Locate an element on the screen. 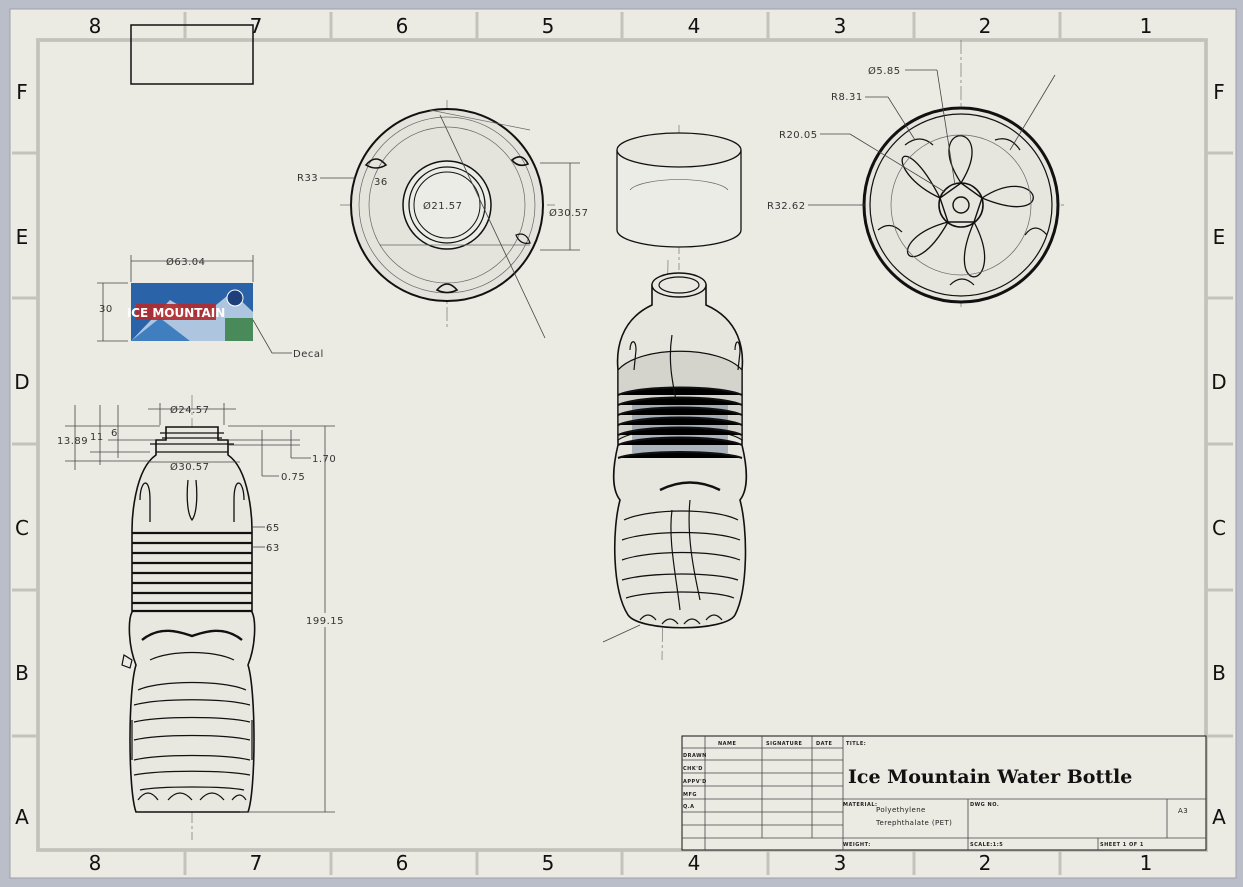 The image size is (1243, 887). dim-r20-05: R20.05 is located at coordinates (798, 135).